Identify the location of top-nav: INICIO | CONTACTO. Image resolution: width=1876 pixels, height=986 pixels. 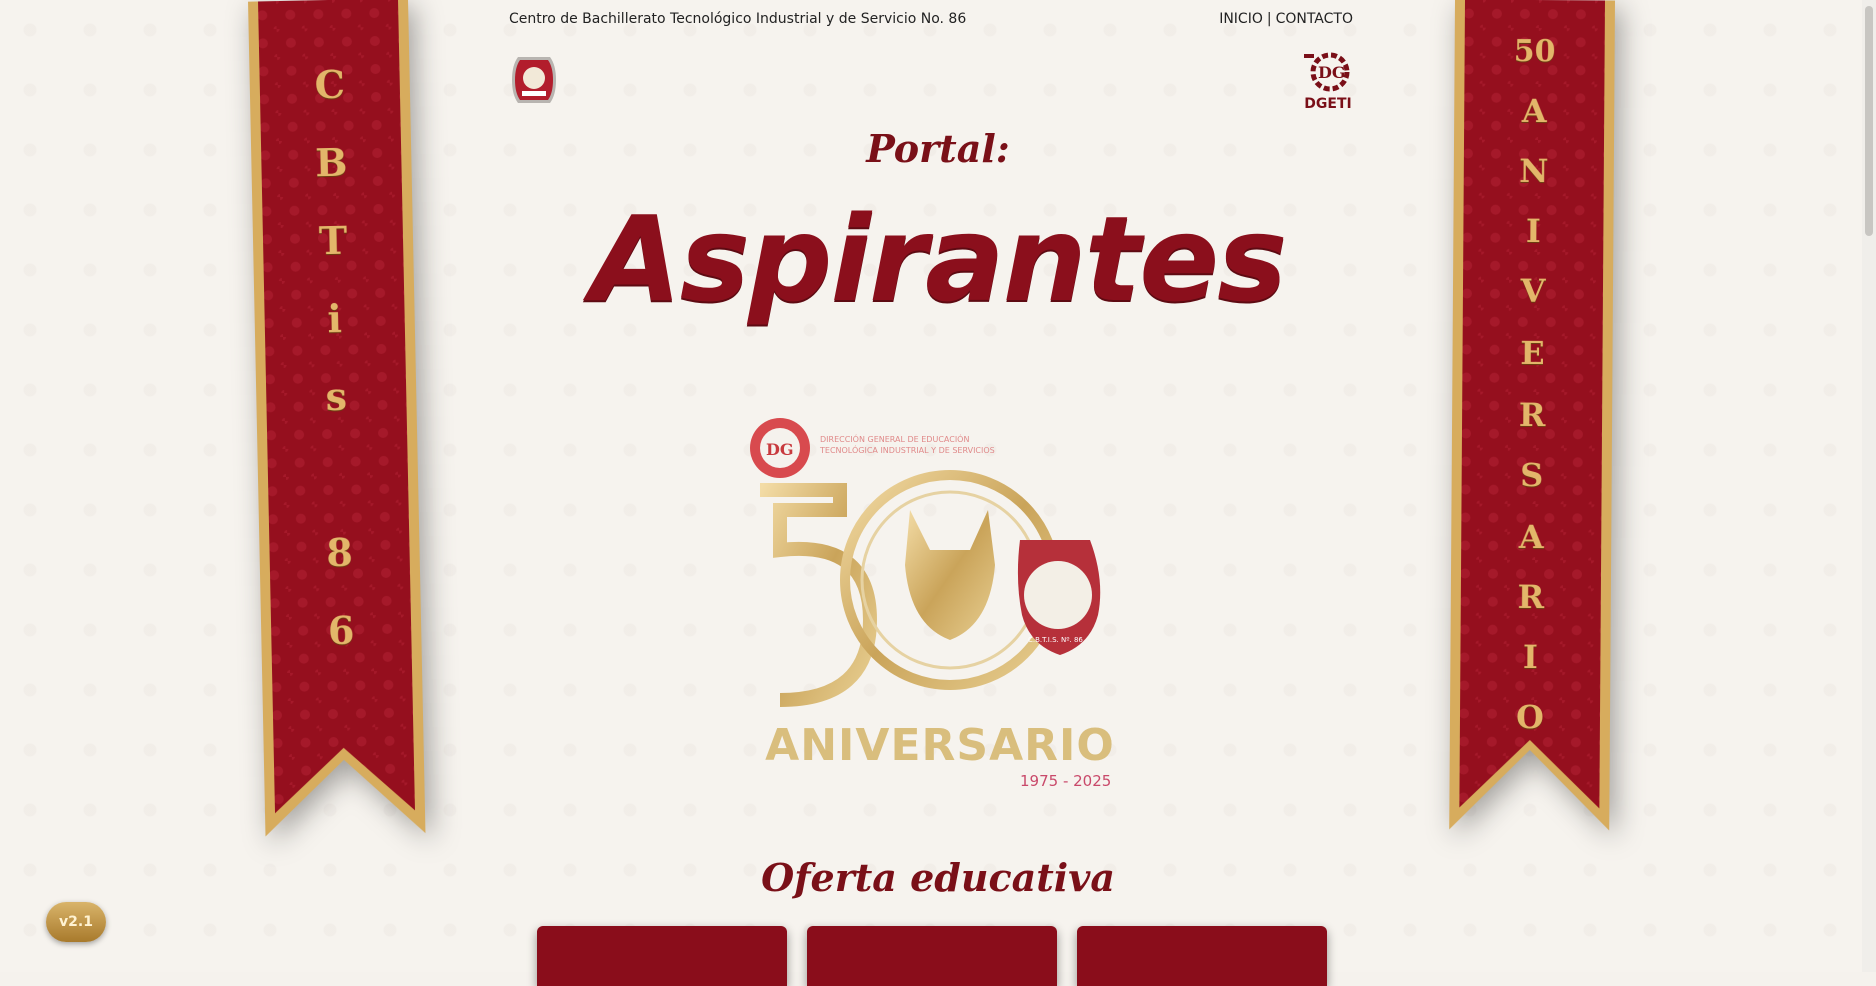
(1286, 19).